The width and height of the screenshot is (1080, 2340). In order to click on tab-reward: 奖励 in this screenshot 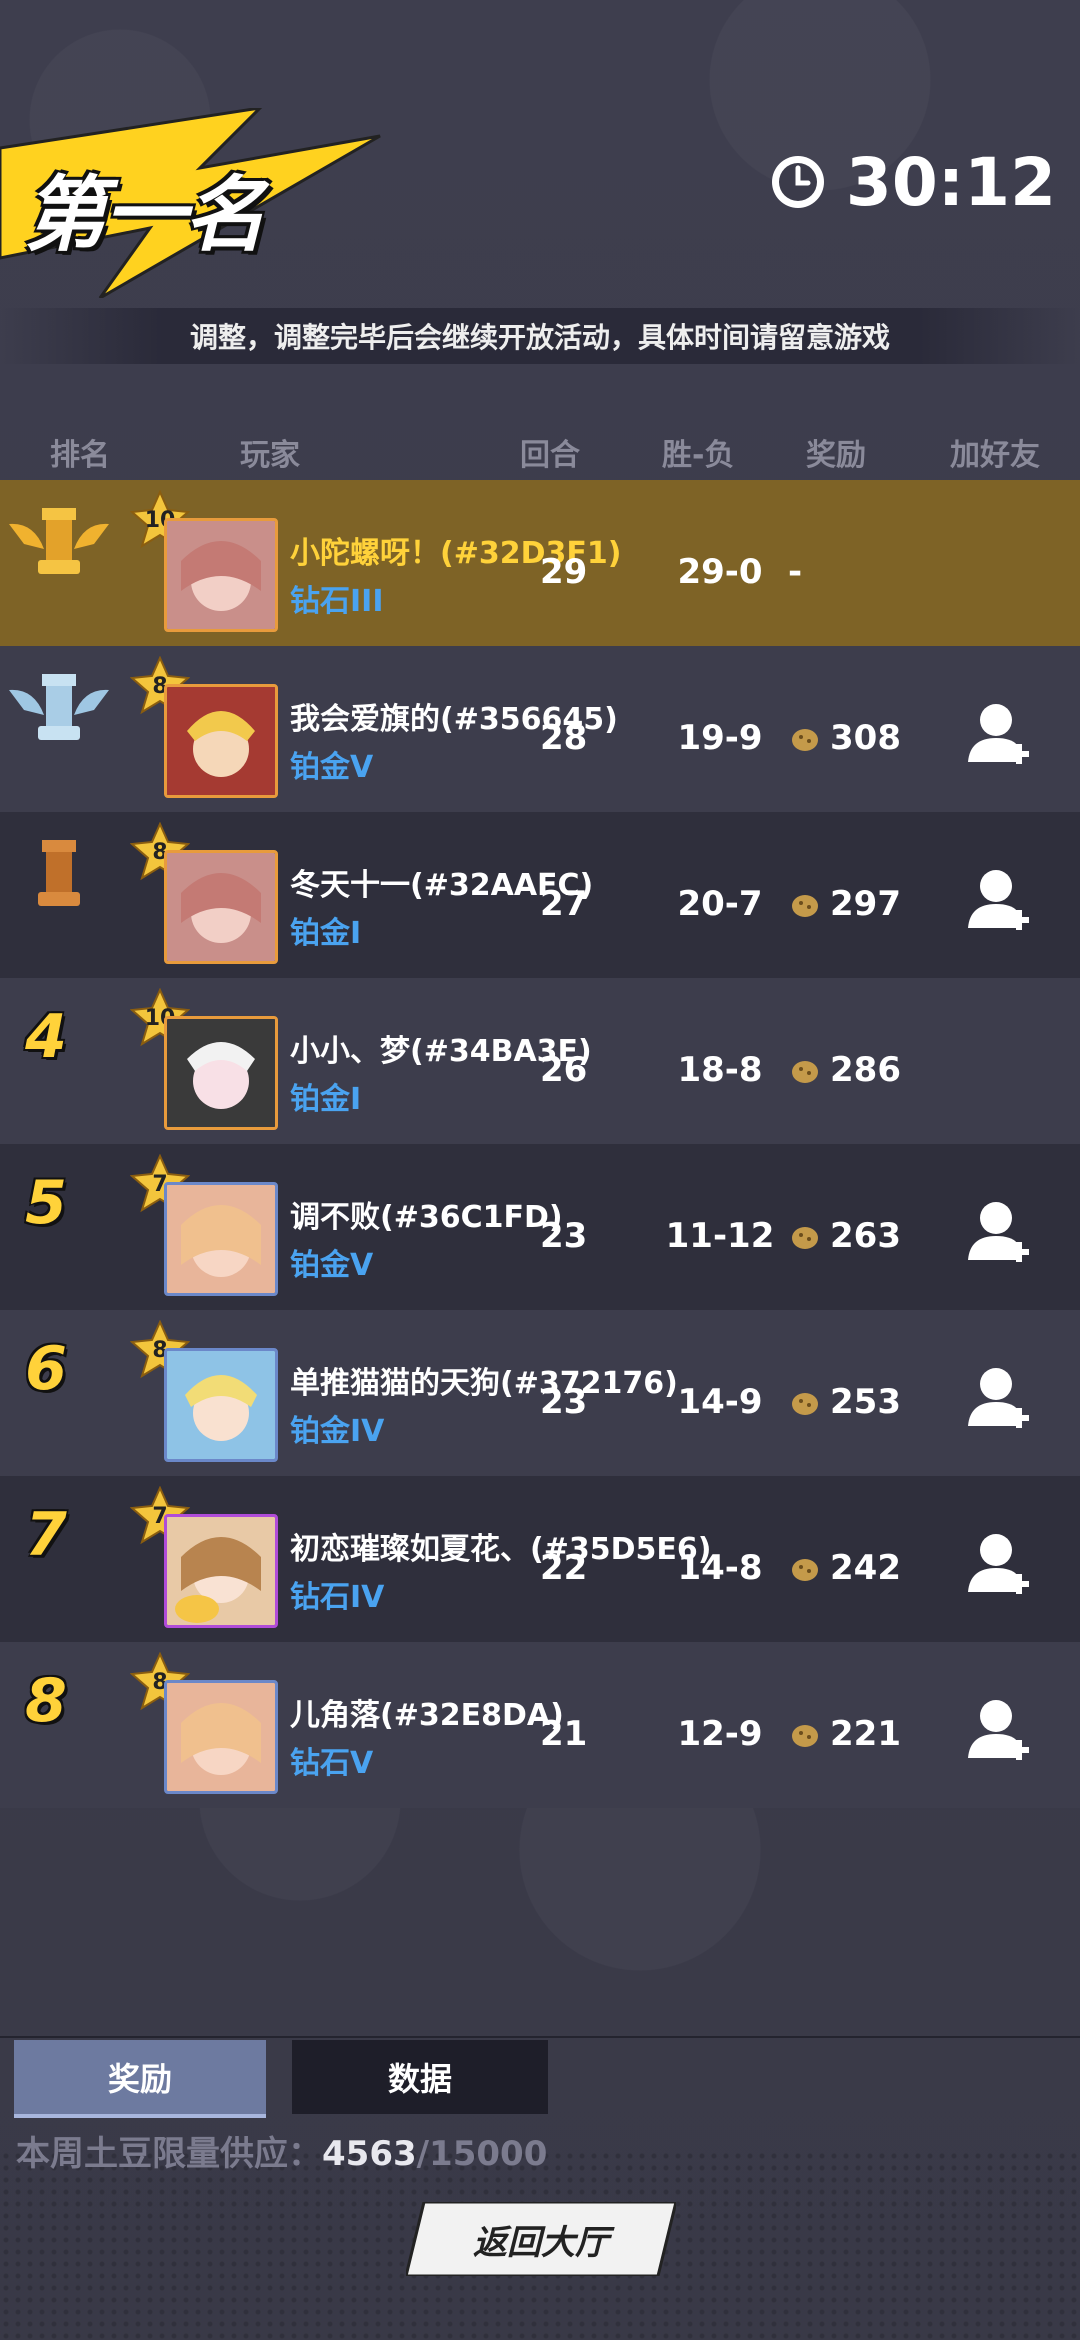, I will do `click(140, 2079)`.